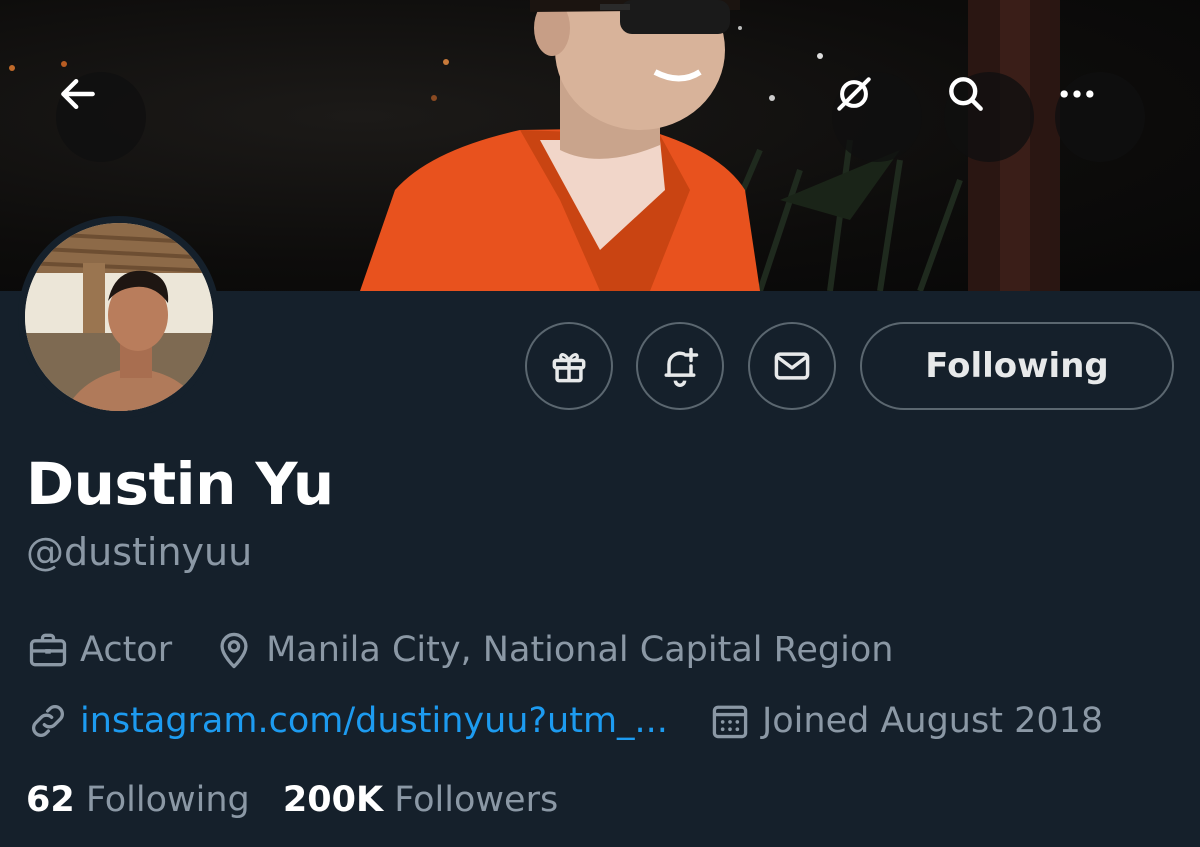 The width and height of the screenshot is (1200, 847). What do you see at coordinates (126, 650) in the screenshot?
I see `profession-text: Actor` at bounding box center [126, 650].